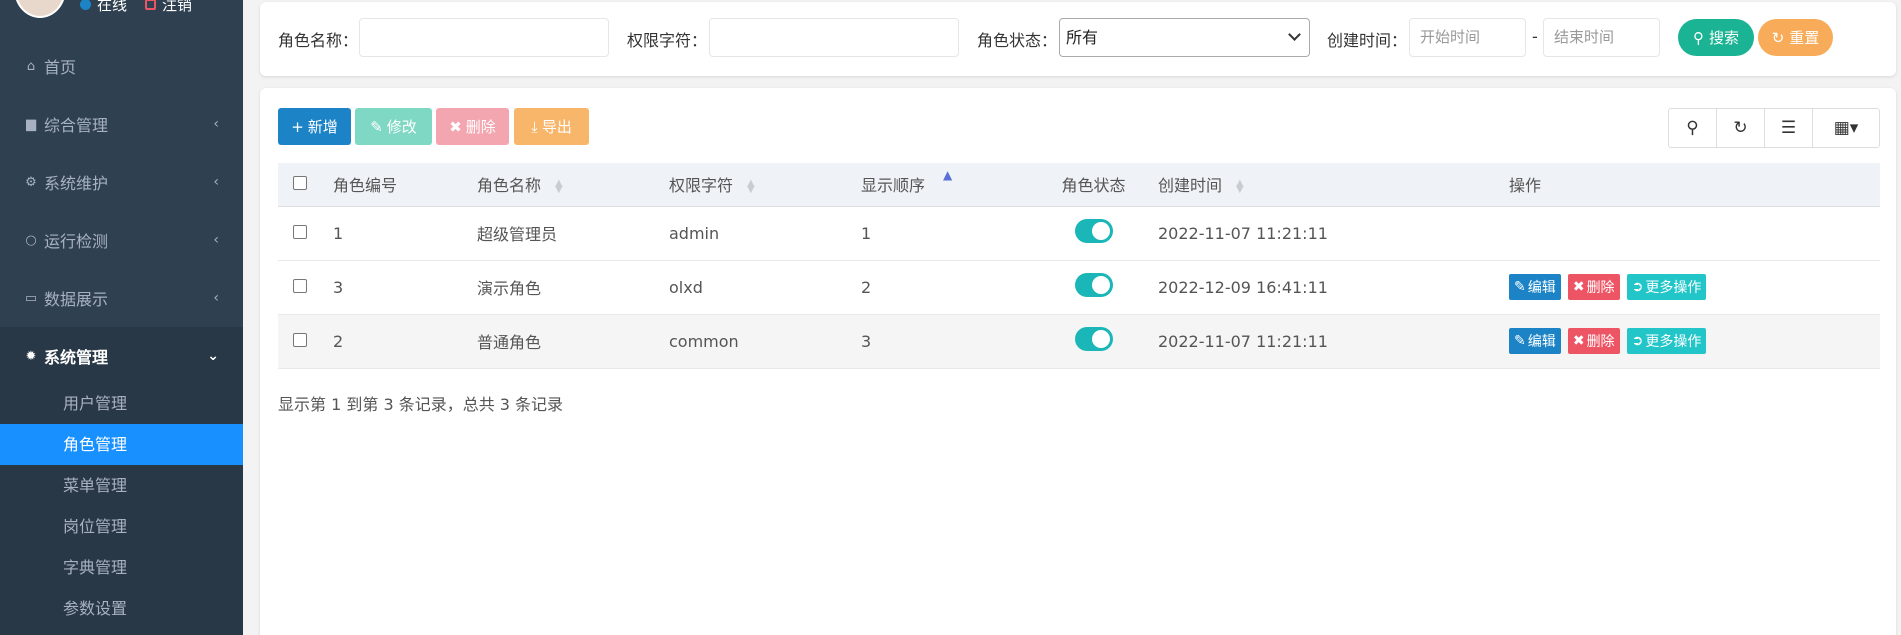 Image resolution: width=1901 pixels, height=635 pixels. I want to click on col-created: 创建时间 ▲ ▼, so click(1329, 185).